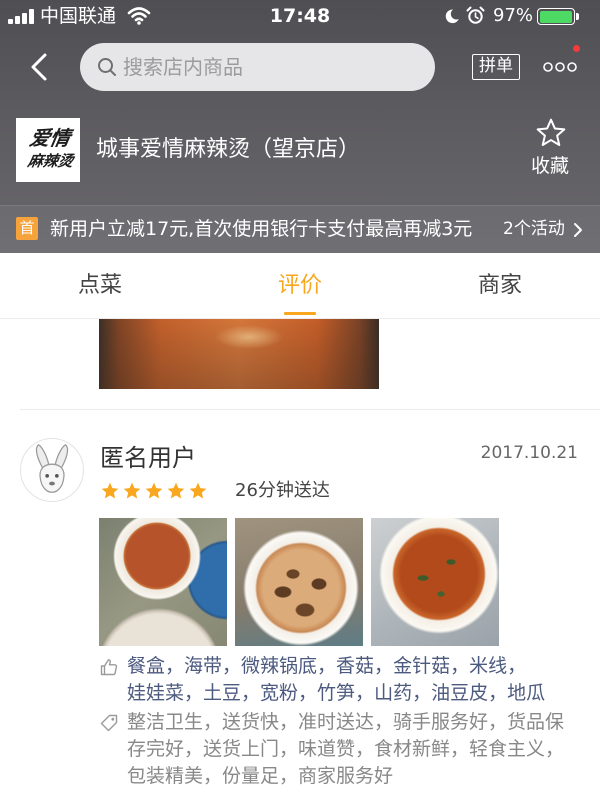  What do you see at coordinates (27, 228) in the screenshot?
I see `new-user-badge: 首` at bounding box center [27, 228].